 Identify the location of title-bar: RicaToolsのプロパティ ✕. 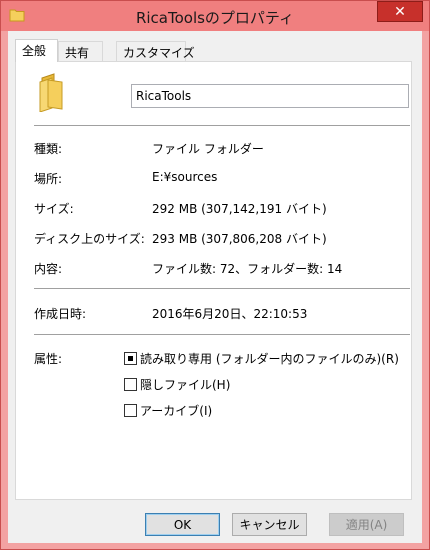
(215, 16).